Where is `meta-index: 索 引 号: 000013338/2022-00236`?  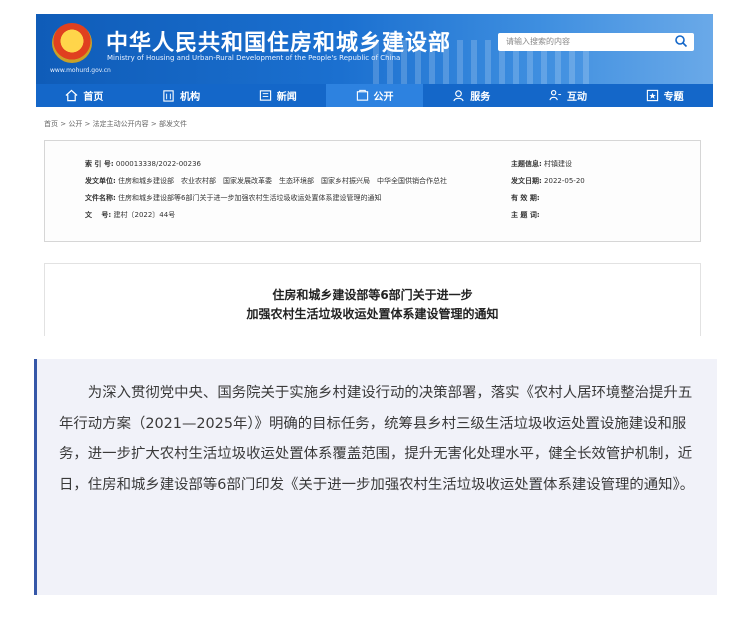
meta-index: 索 引 号: 000013338/2022-00236 is located at coordinates (143, 164).